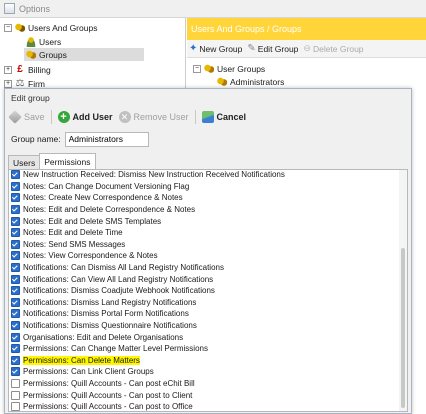 The width and height of the screenshot is (426, 414). I want to click on group-name-row: Group name:, so click(208, 139).